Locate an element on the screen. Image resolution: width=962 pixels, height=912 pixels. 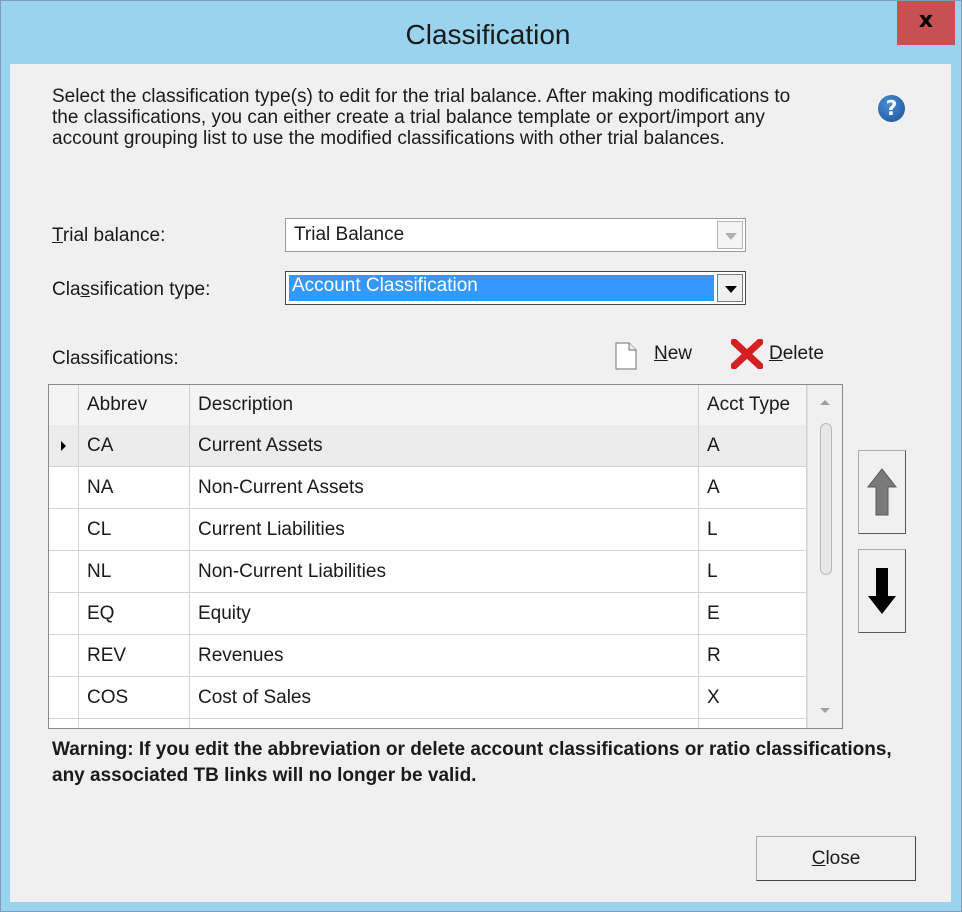
classifications-label: Classifications: is located at coordinates (115, 358).